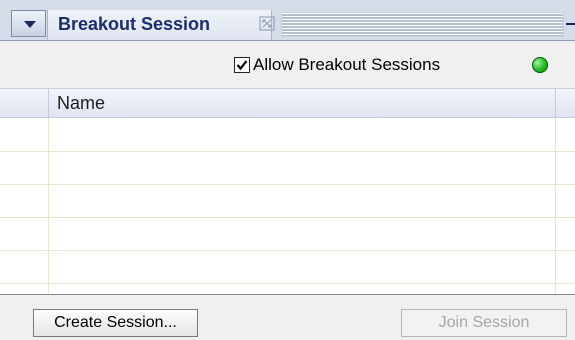 The width and height of the screenshot is (575, 340). Describe the element at coordinates (287, 103) in the screenshot. I see `table-header: Name` at that location.